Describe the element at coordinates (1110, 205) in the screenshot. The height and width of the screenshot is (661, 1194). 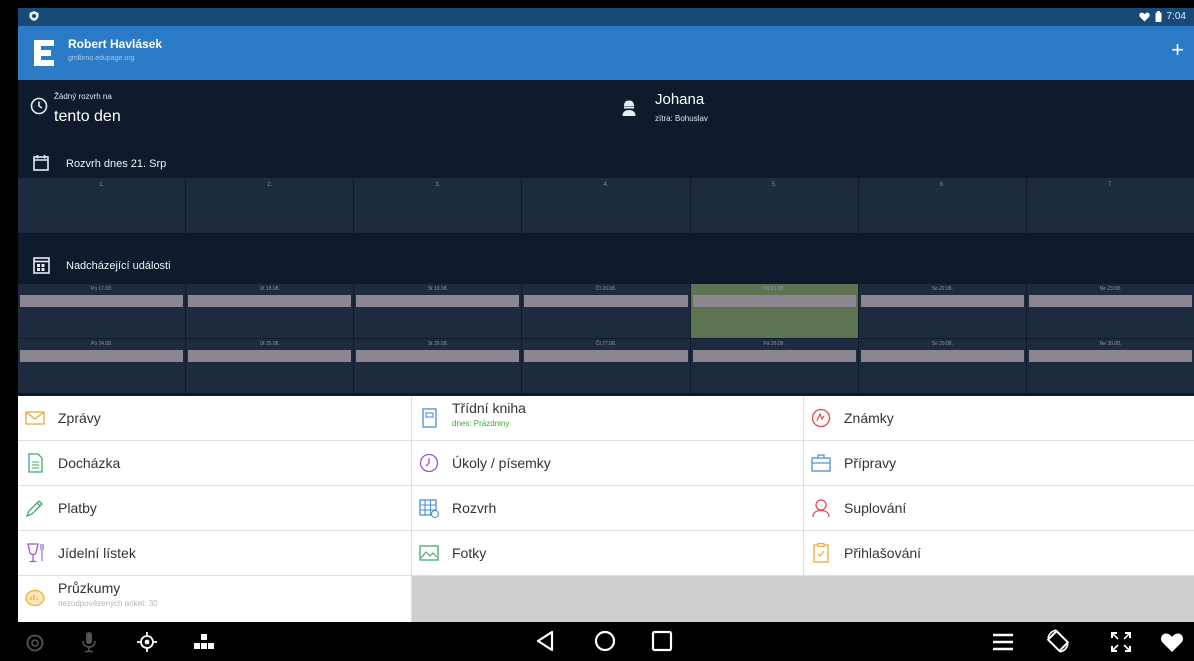
I see `timetable-period: 7.` at that location.